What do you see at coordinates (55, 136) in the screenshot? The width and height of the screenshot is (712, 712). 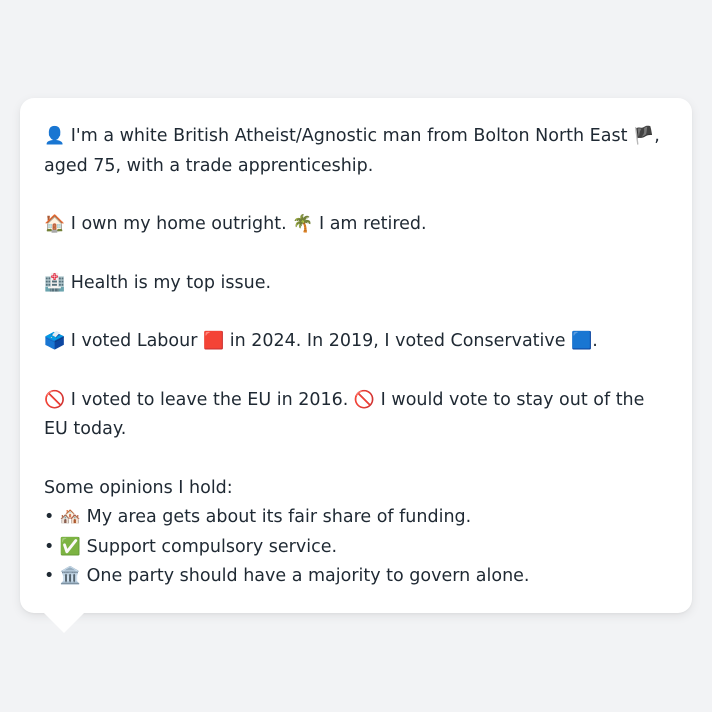 I see `person-icon: 👤` at bounding box center [55, 136].